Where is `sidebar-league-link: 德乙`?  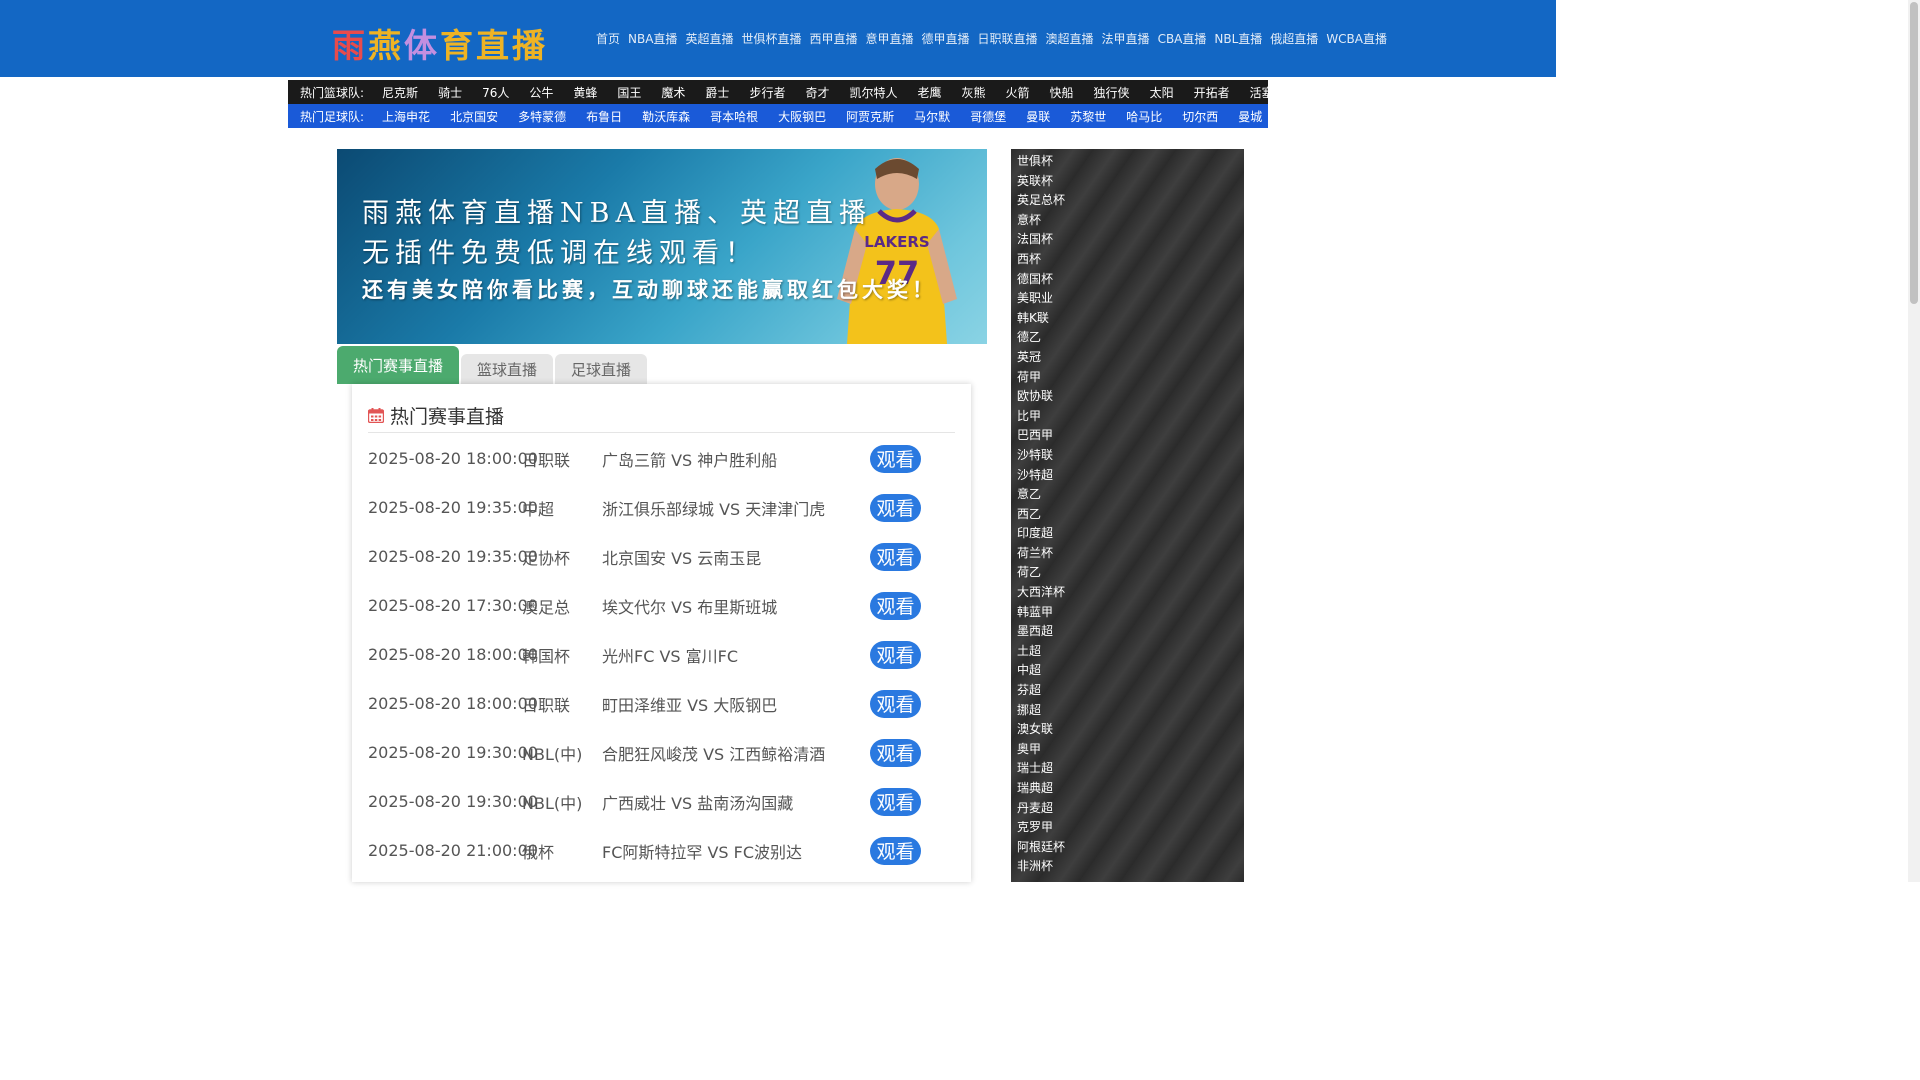
sidebar-league-link: 德乙 is located at coordinates (1127, 338).